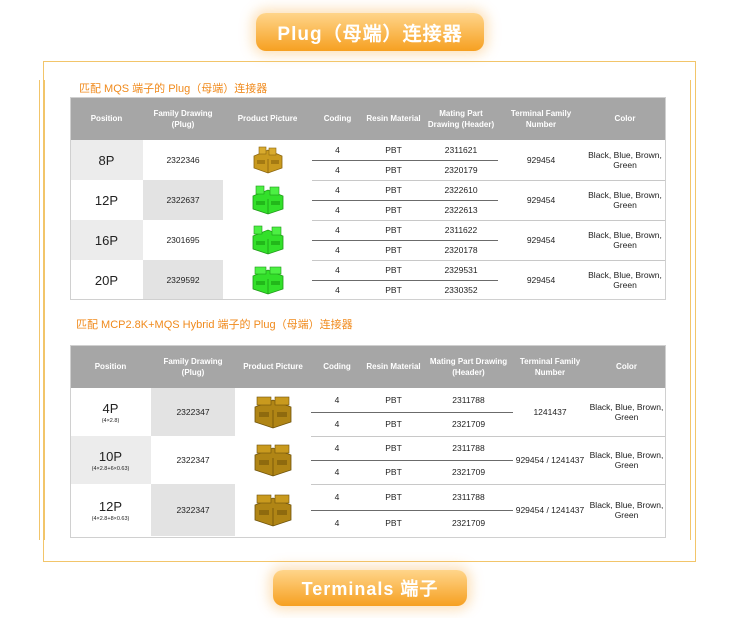 This screenshot has height=618, width=741. Describe the element at coordinates (183, 160) in the screenshot. I see `family-drawing-cell: 2322346` at that location.